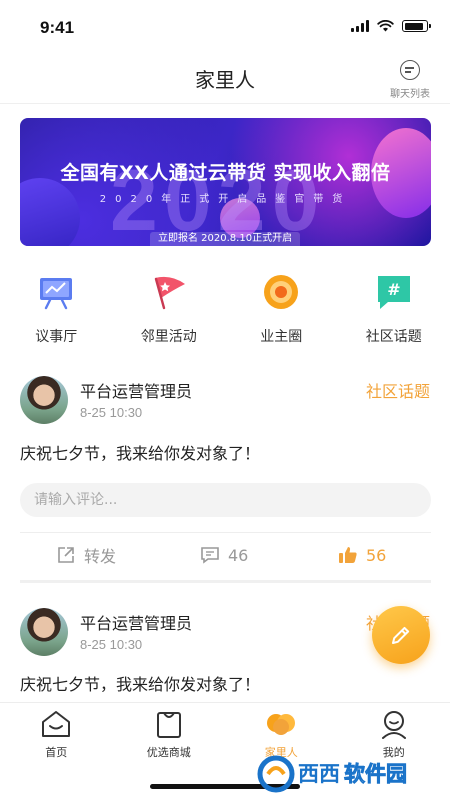  I want to click on compose-button, so click(401, 635).